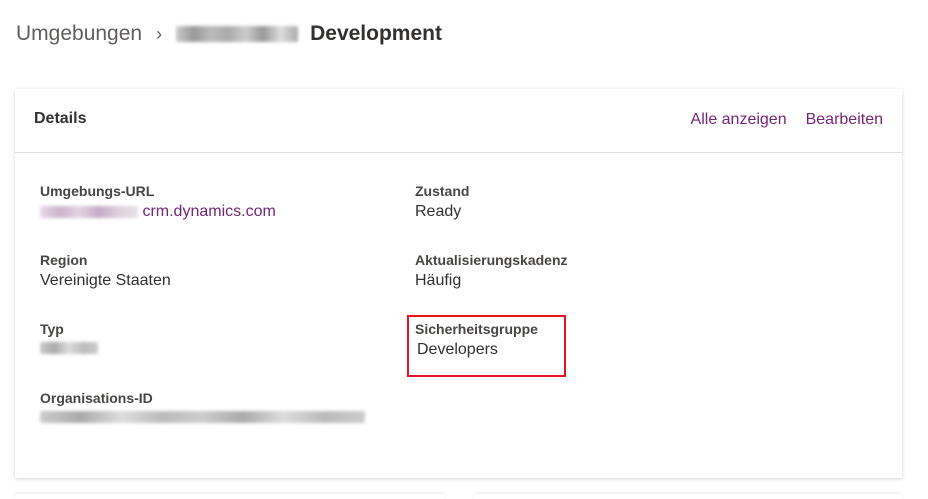 This screenshot has height=499, width=928. I want to click on field-value: Ready, so click(438, 211).